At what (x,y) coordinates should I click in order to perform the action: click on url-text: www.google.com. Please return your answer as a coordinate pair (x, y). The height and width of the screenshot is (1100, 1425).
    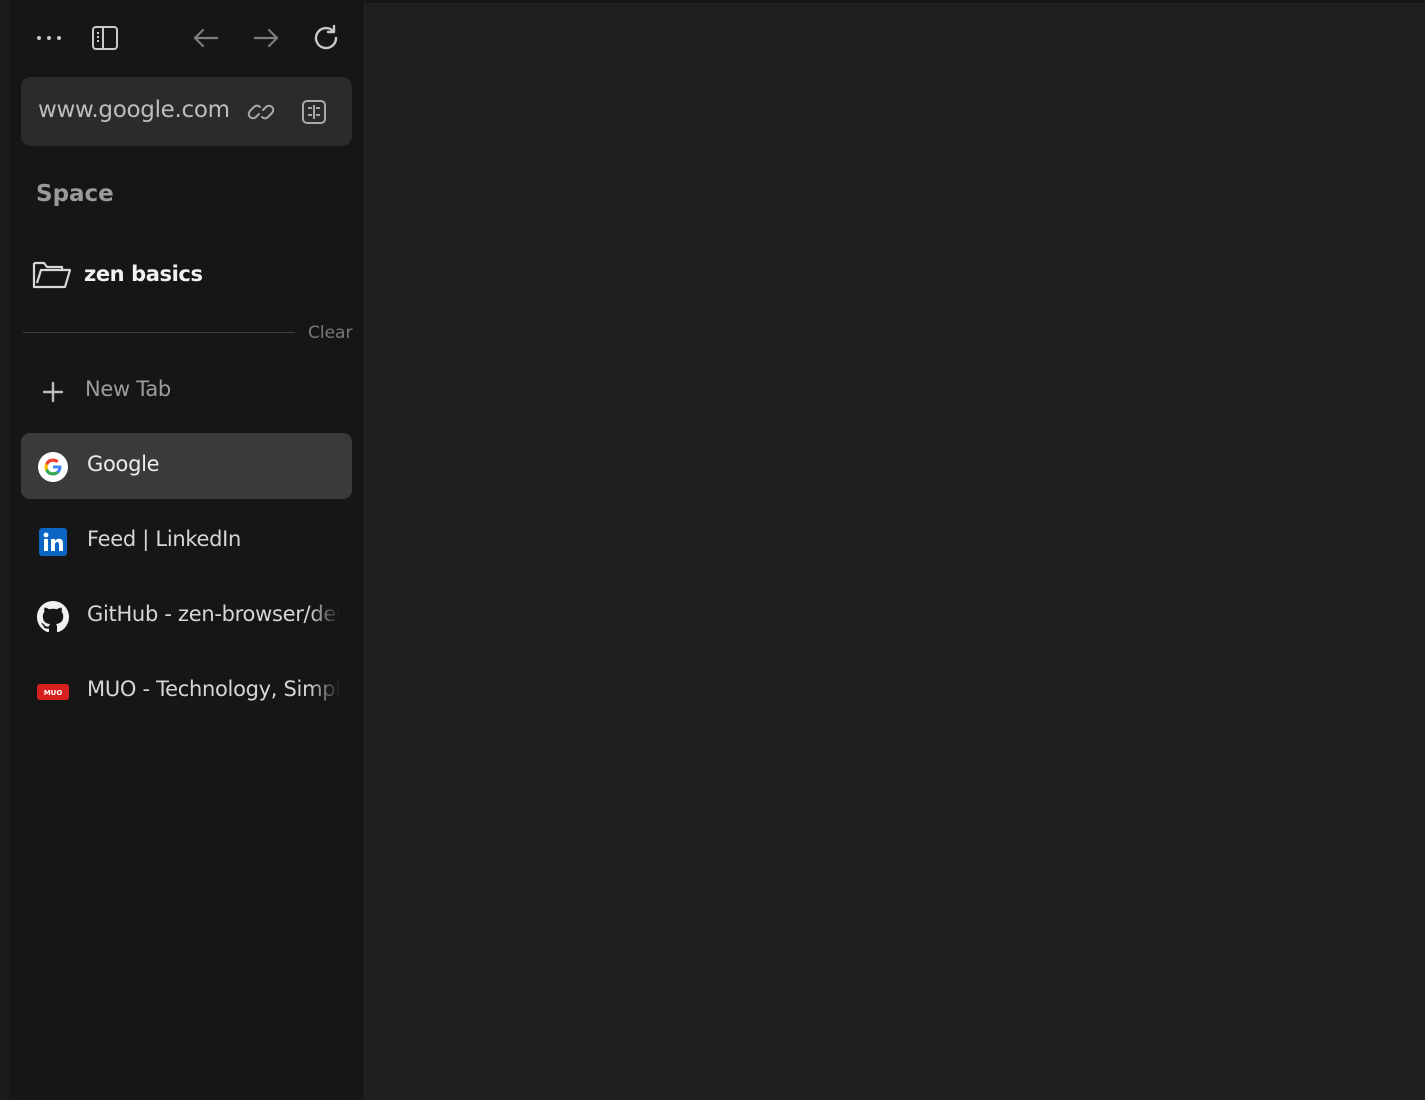
    Looking at the image, I should click on (134, 110).